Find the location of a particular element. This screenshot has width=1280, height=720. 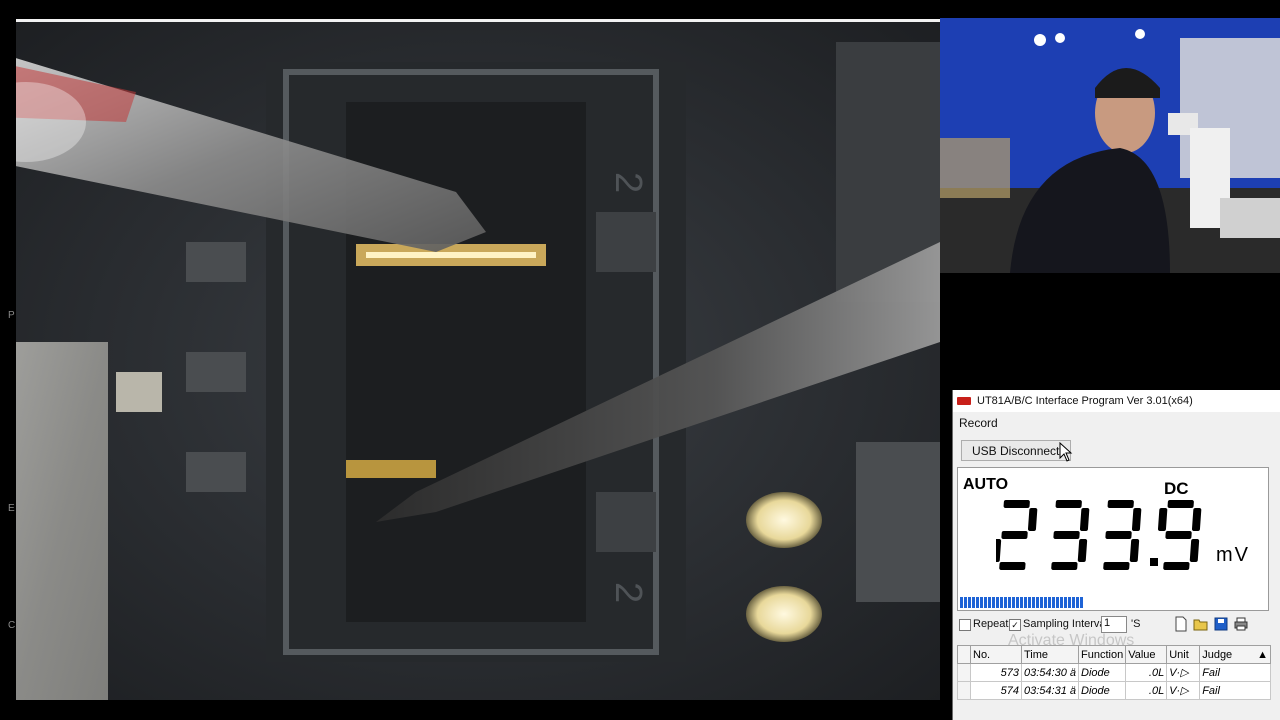

open-folder-icon is located at coordinates (1201, 624).